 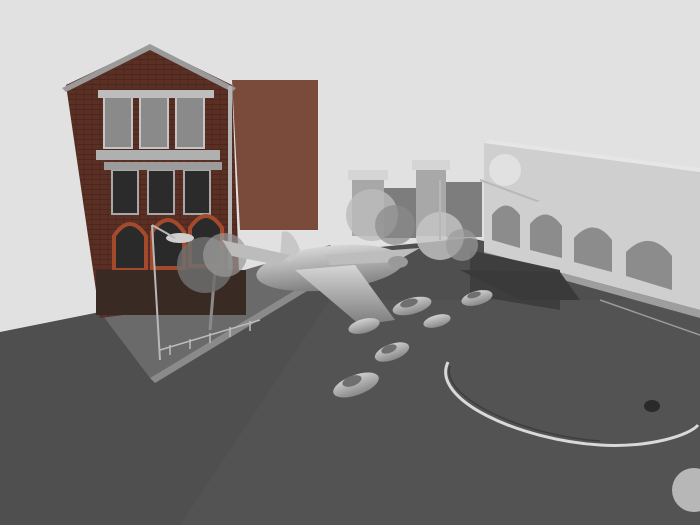 What do you see at coordinates (505, 170) in the screenshot?
I see `round-window` at bounding box center [505, 170].